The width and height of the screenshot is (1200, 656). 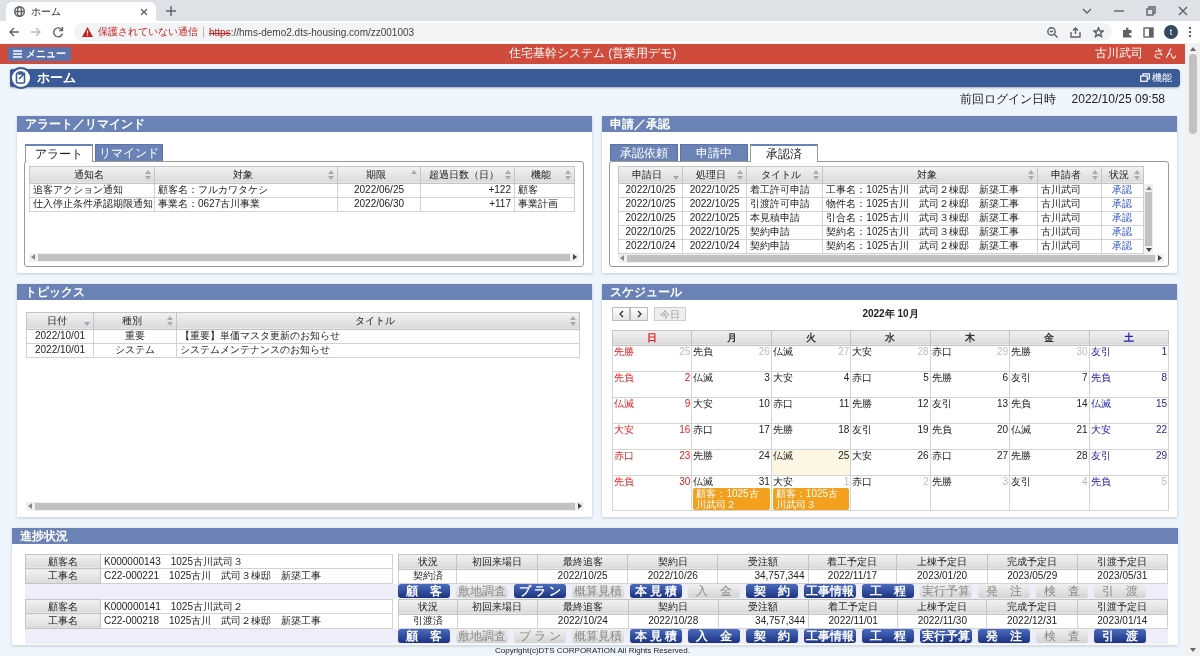 I want to click on step-button: 実行予算, so click(x=946, y=636).